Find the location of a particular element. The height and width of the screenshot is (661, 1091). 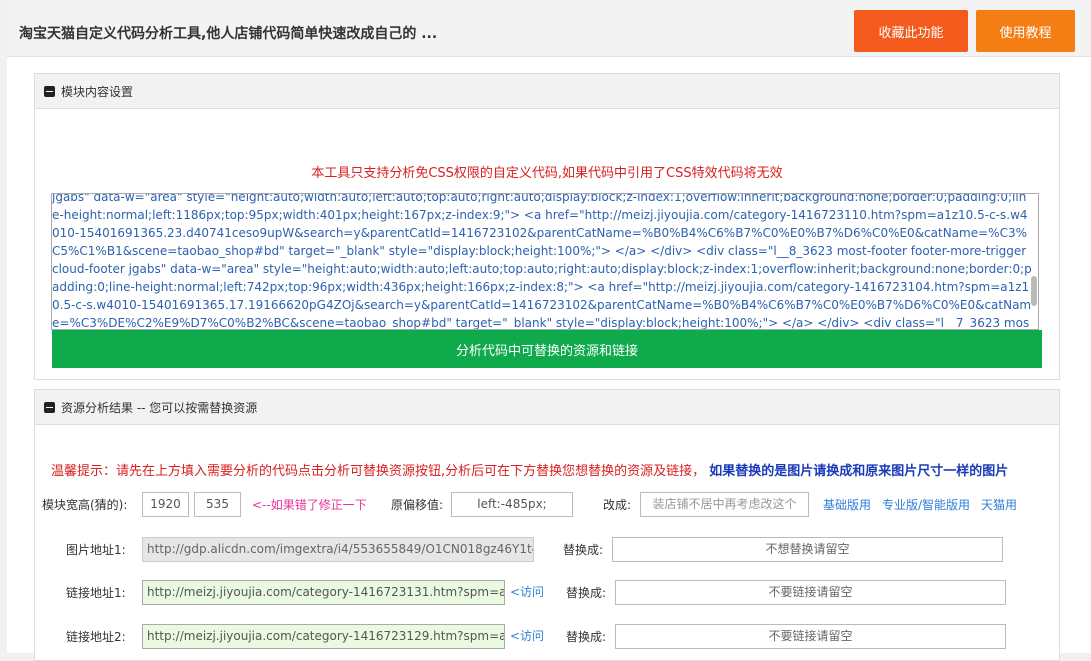

favorite-button: 收藏此功能 is located at coordinates (911, 31).